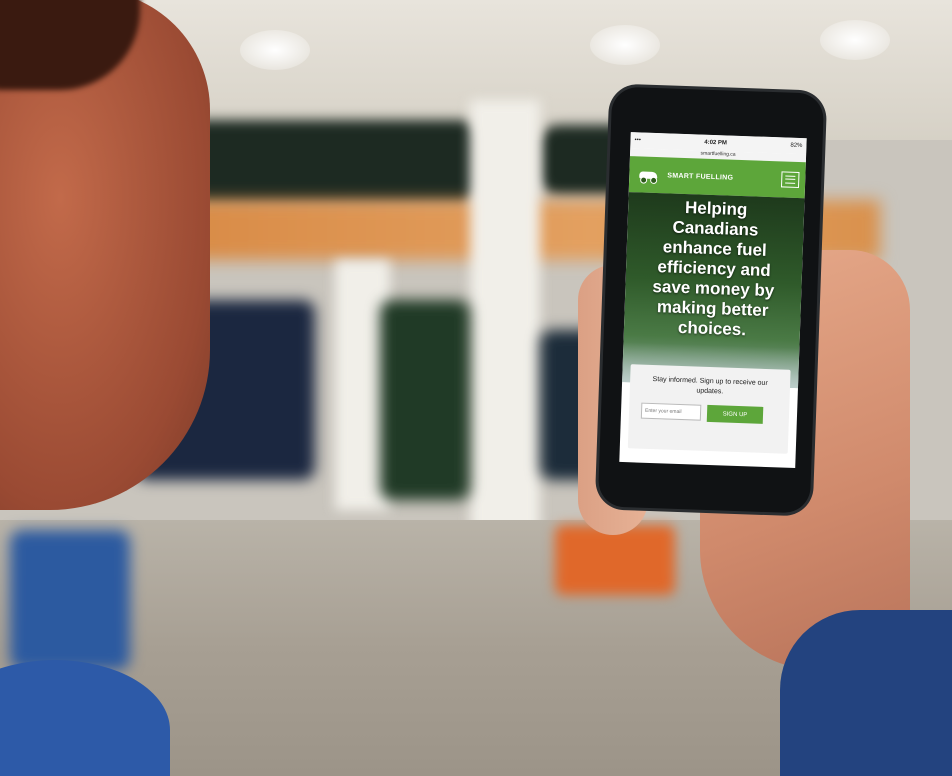 This screenshot has width=952, height=776. What do you see at coordinates (796, 146) in the screenshot?
I see `battery-level: 82%` at bounding box center [796, 146].